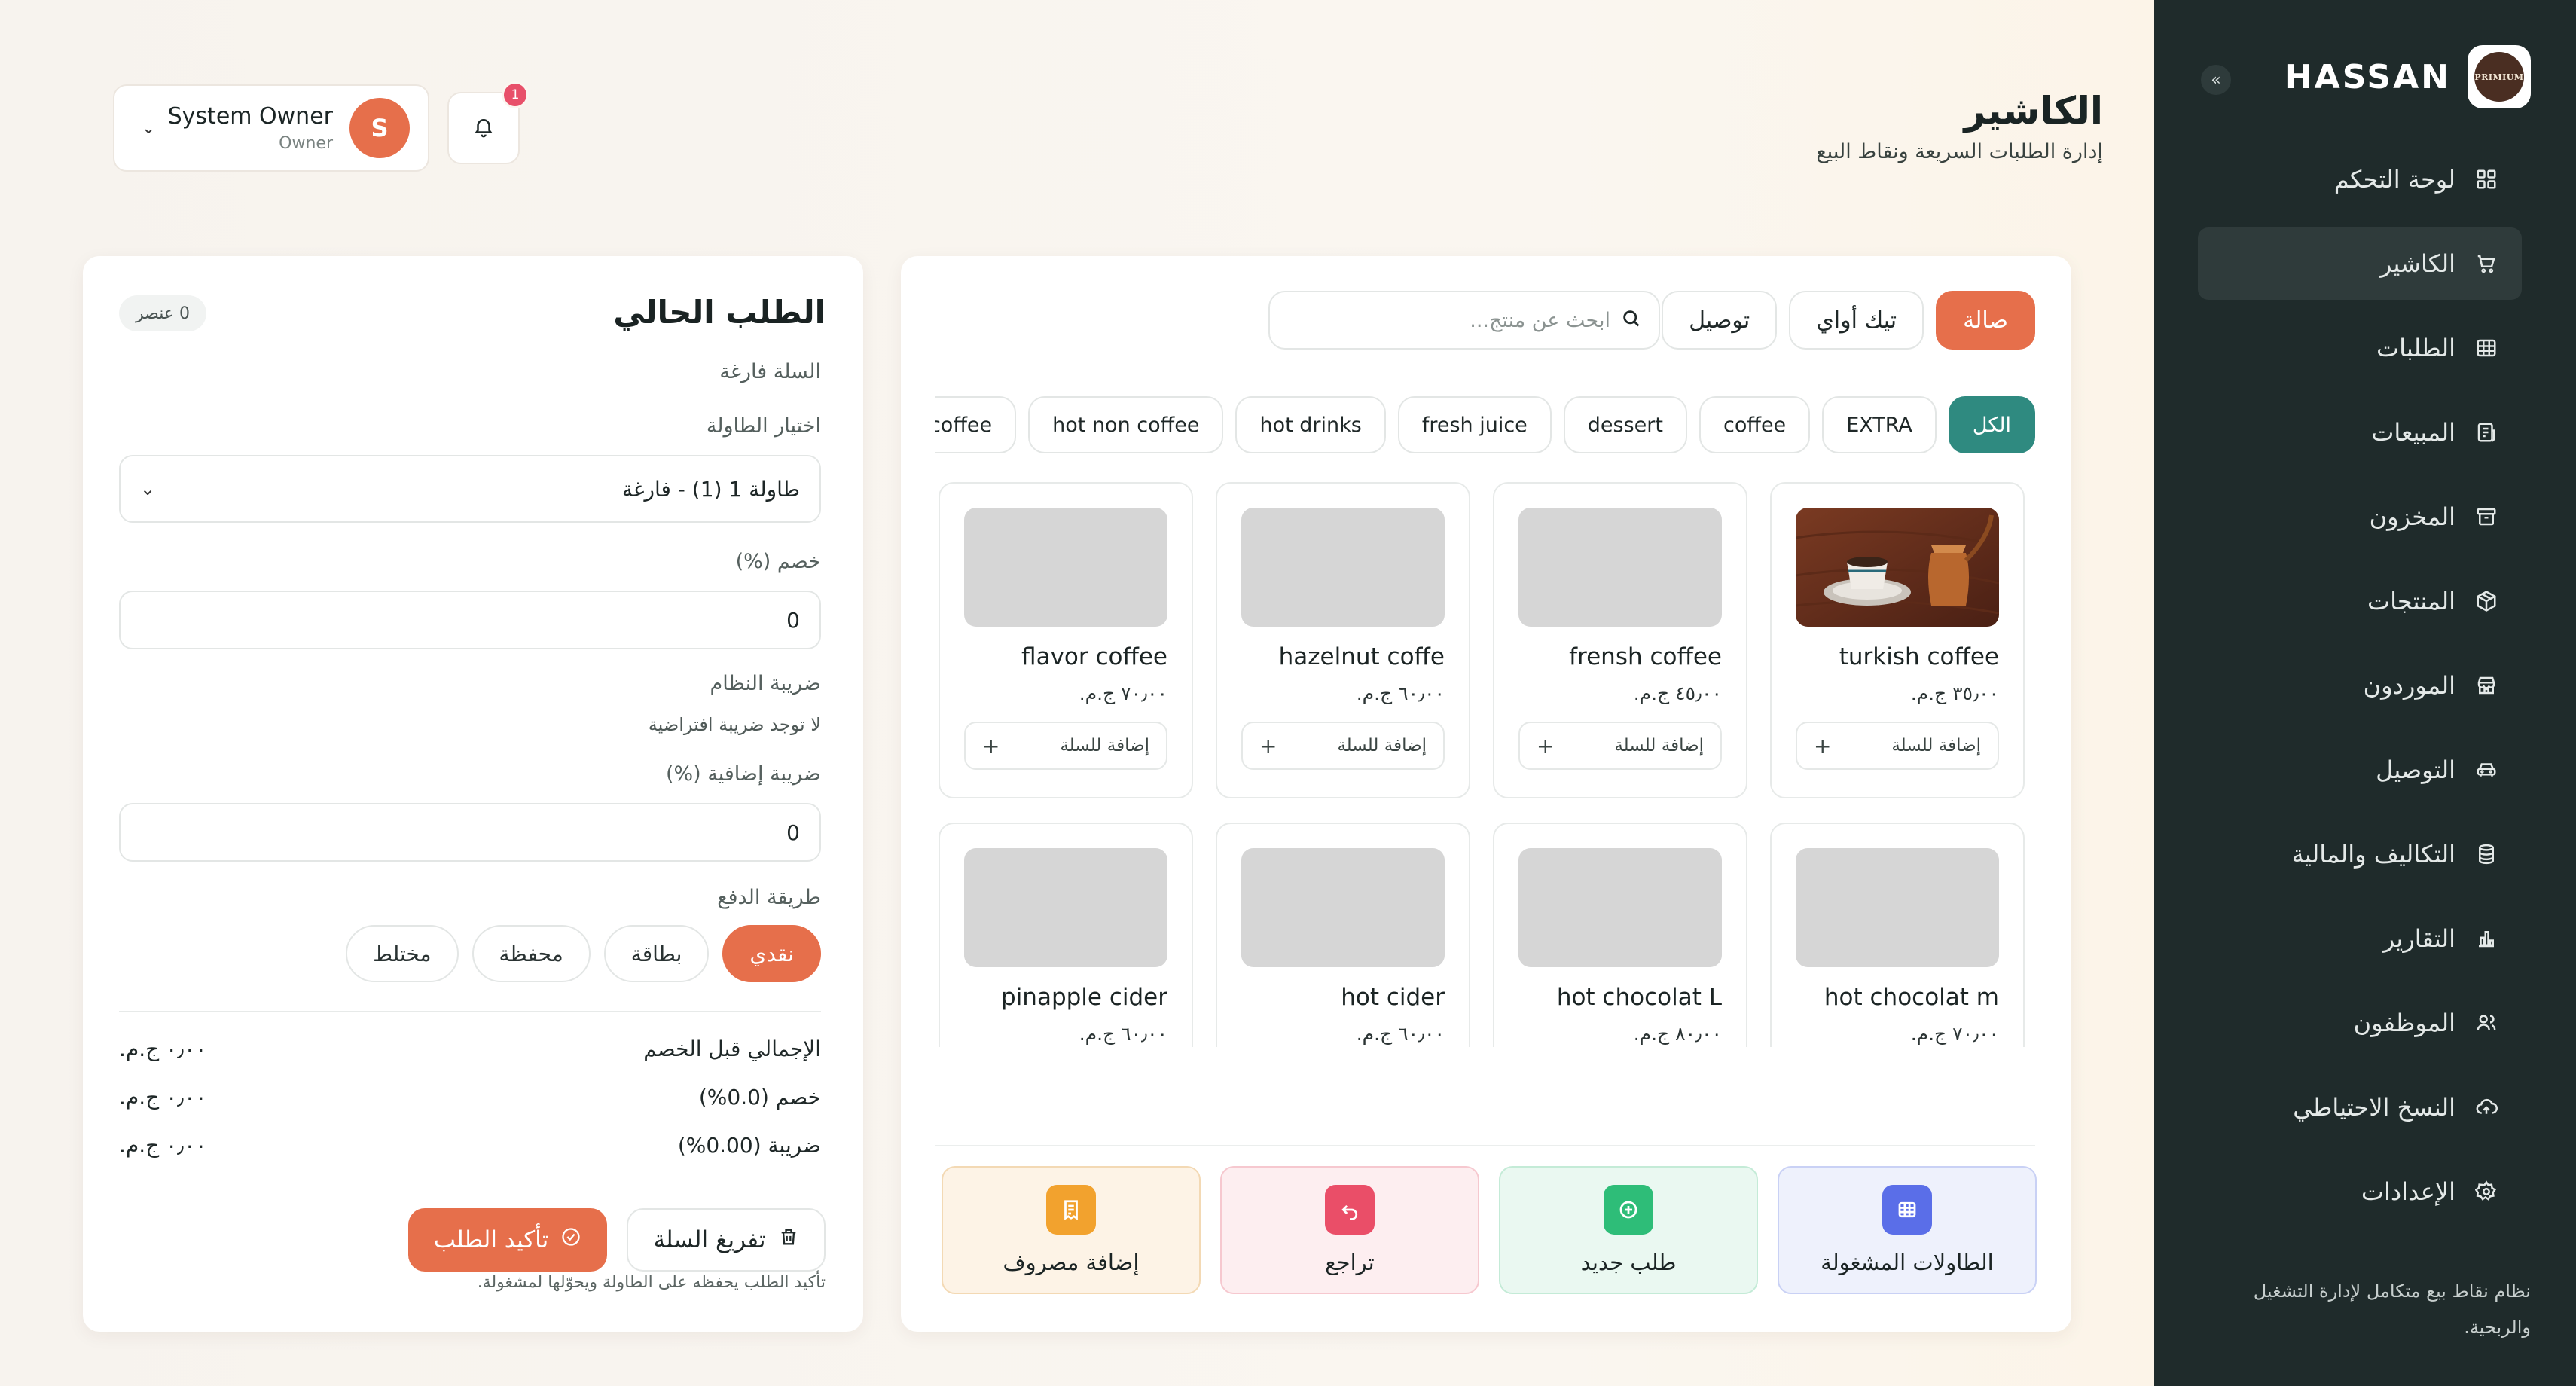 Image resolution: width=2576 pixels, height=1386 pixels. What do you see at coordinates (2360, 770) in the screenshot?
I see `sidebar-item-delivery: التوصيل` at bounding box center [2360, 770].